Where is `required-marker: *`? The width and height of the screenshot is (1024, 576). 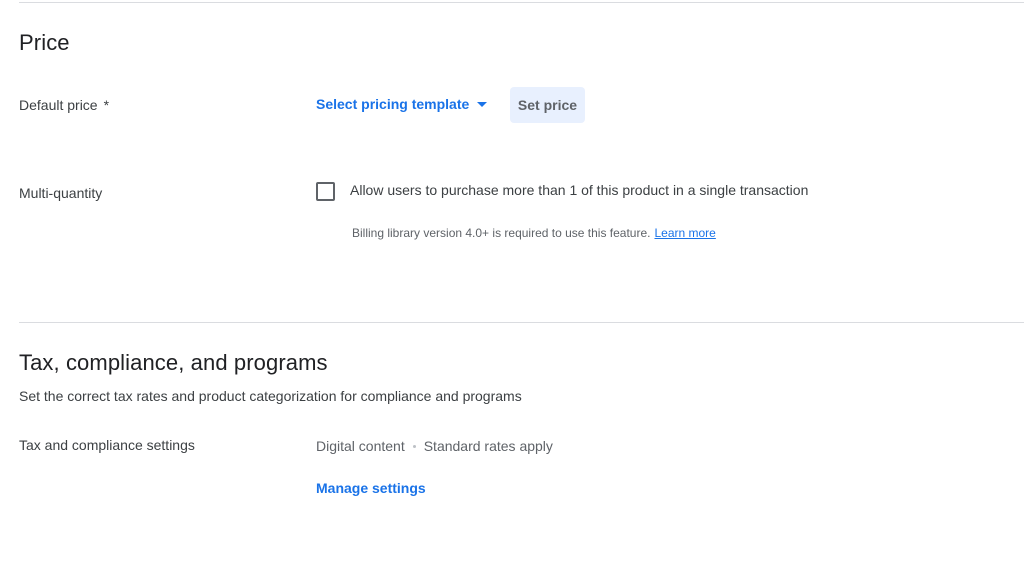
required-marker: * is located at coordinates (106, 105).